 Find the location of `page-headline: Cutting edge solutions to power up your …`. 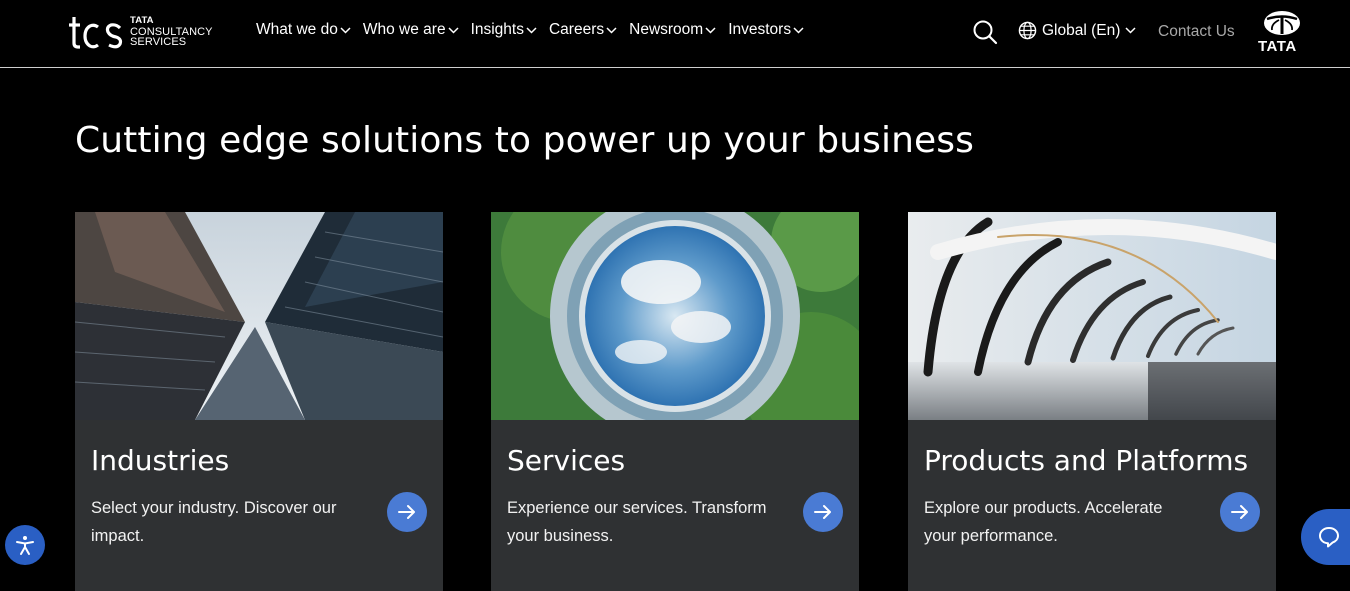

page-headline: Cutting edge solutions to power up your … is located at coordinates (524, 140).